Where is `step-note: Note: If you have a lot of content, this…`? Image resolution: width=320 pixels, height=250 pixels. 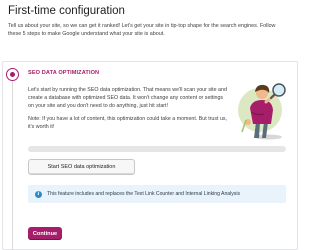 step-note: Note: If you have a lot of content, this… is located at coordinates (128, 123).